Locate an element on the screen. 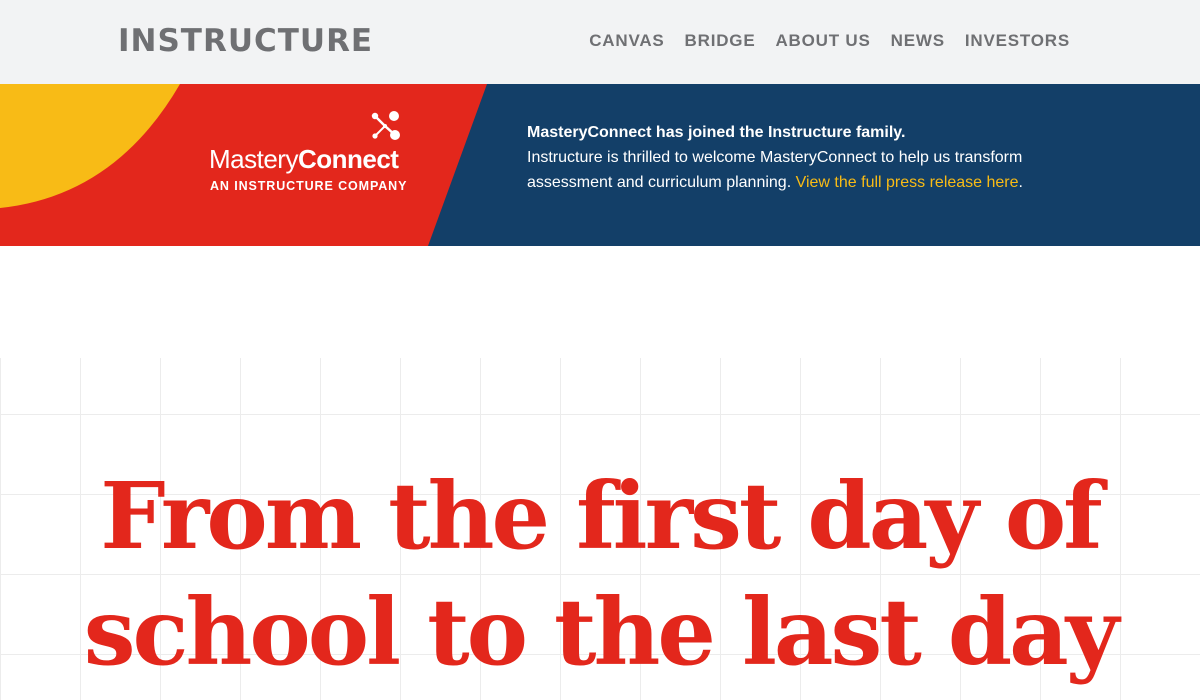  press-release-link: View the full press release here is located at coordinates (907, 182).